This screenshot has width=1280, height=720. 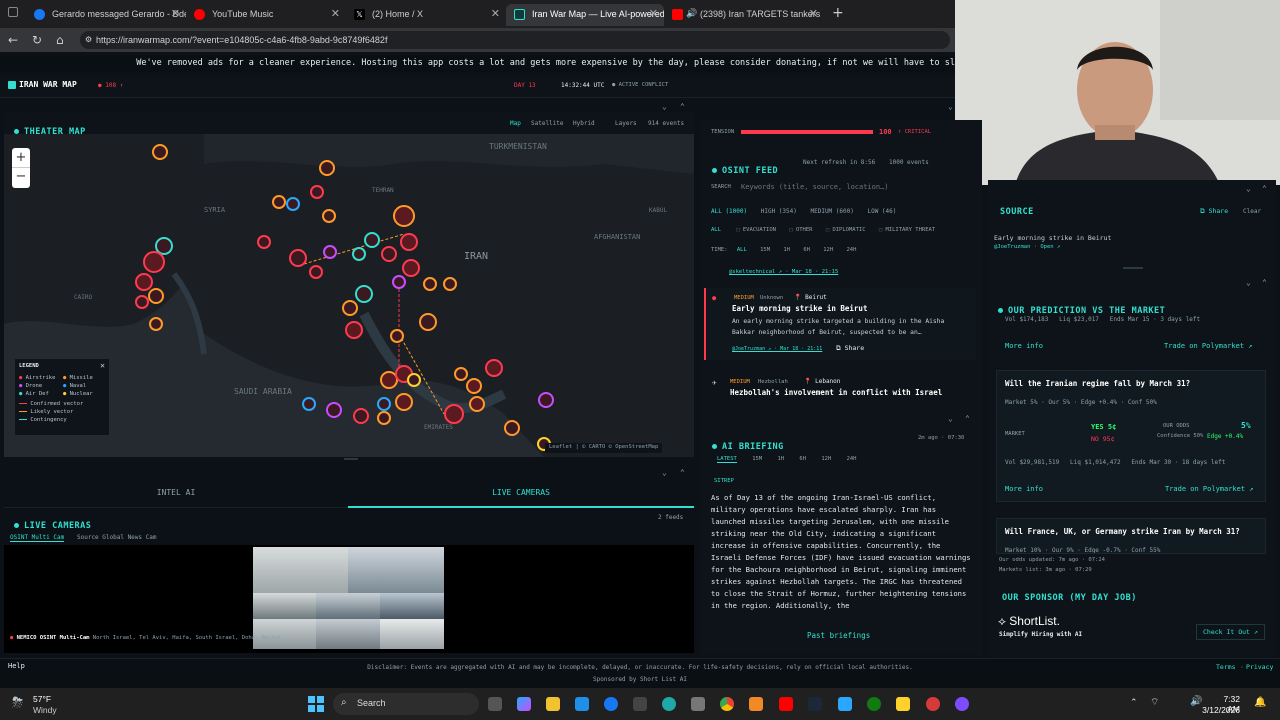 What do you see at coordinates (786, 704) in the screenshot?
I see `youtube-icon` at bounding box center [786, 704].